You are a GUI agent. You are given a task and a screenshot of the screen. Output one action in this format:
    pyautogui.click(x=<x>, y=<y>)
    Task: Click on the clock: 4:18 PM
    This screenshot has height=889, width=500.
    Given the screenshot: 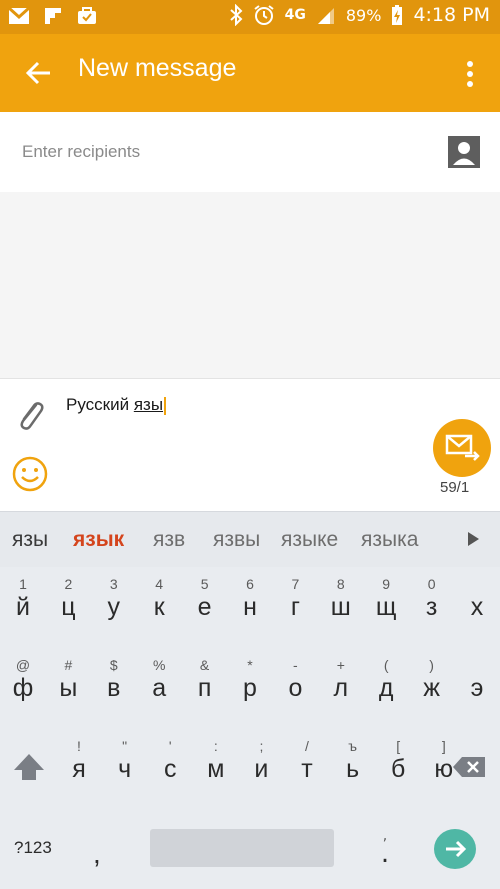 What is the action you would take?
    pyautogui.click(x=451, y=15)
    